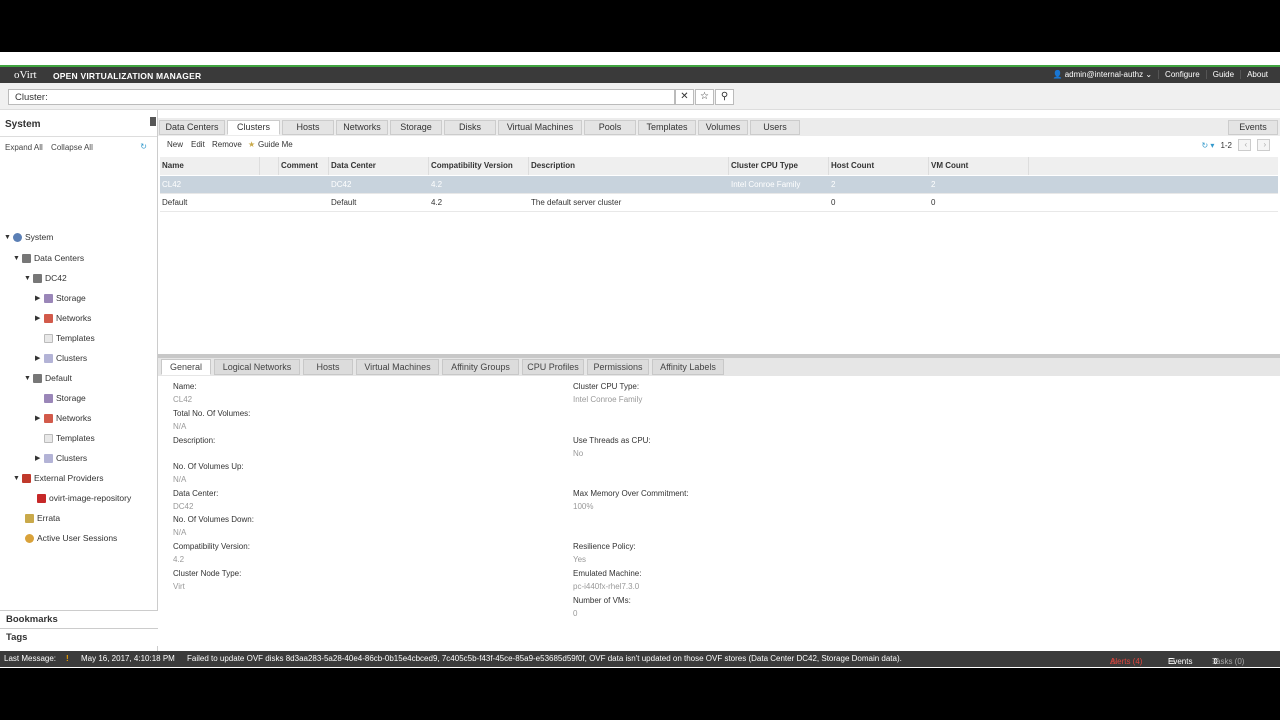  I want to click on col-cpu-type: Cluster CPU Type, so click(779, 166).